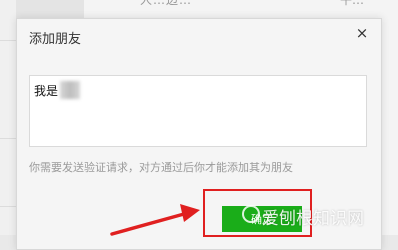  Describe the element at coordinates (313, 219) in the screenshot. I see `watermark-text: 爱刨根知识网` at that location.